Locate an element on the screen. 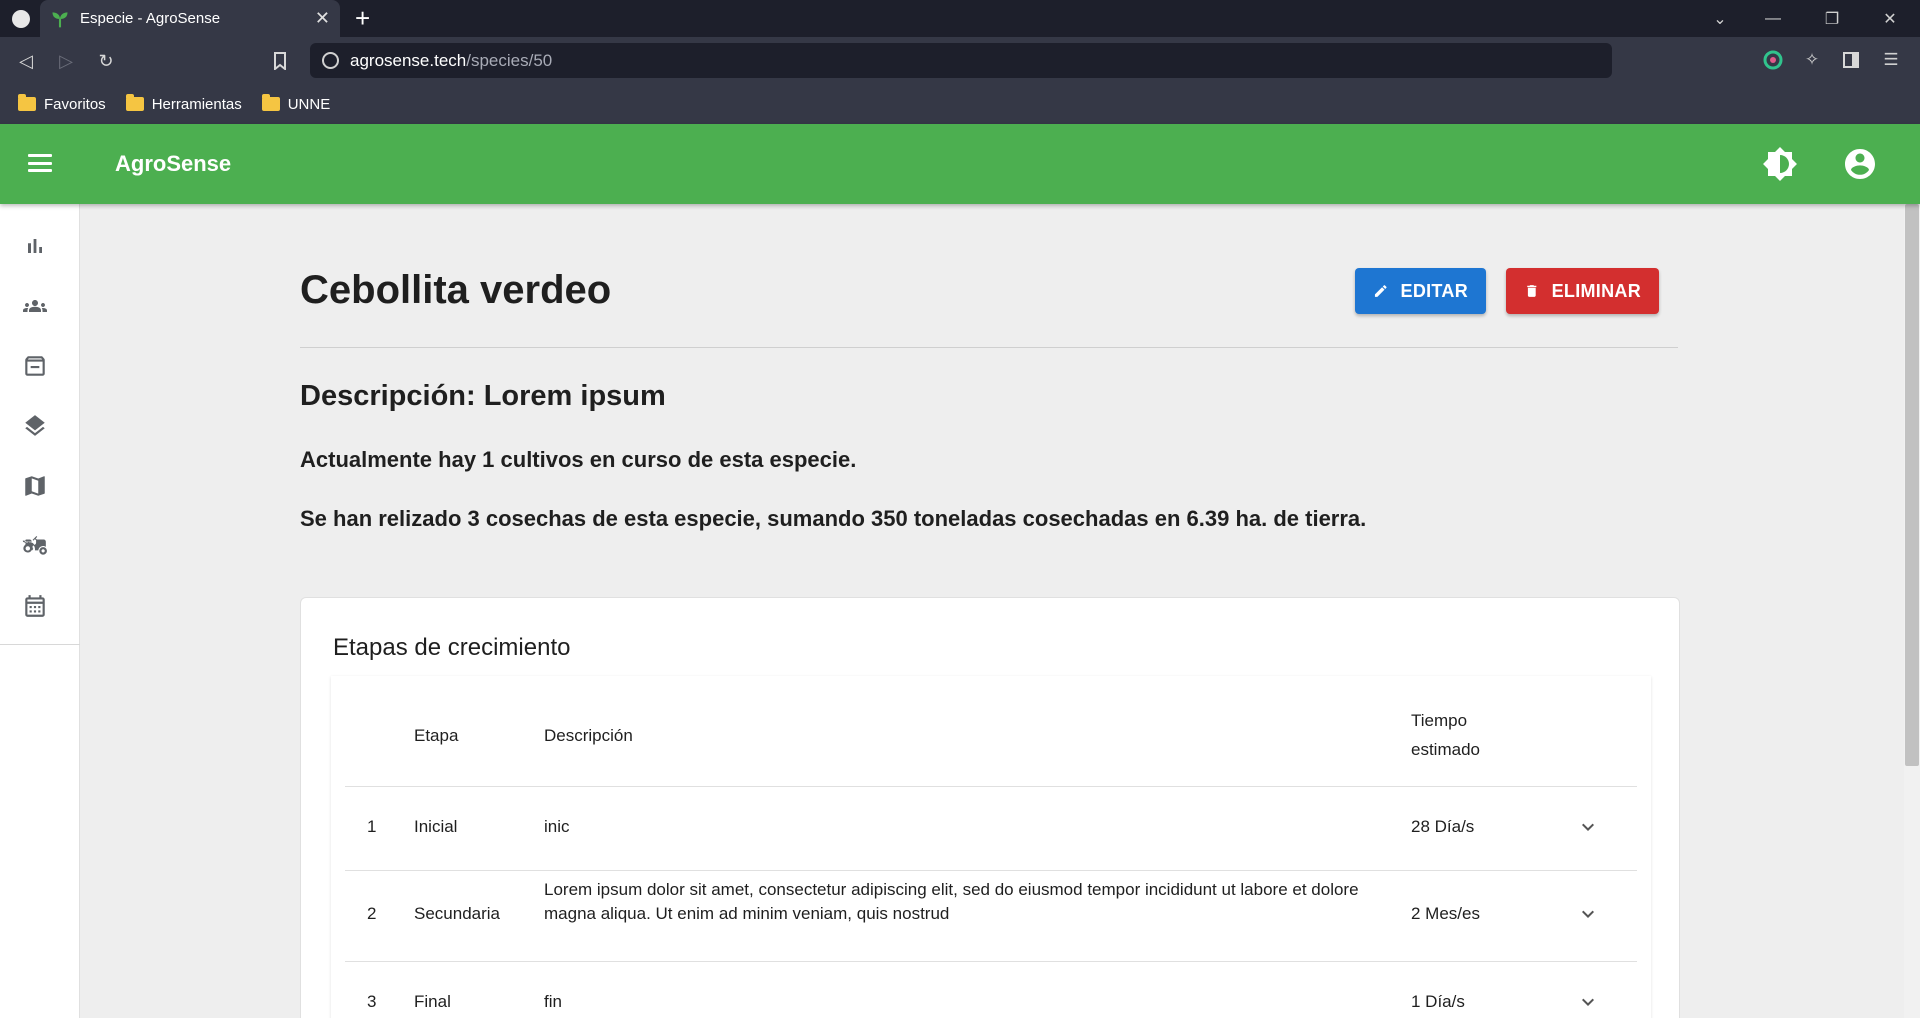 This screenshot has width=1920, height=1018. bar-chart-icon is located at coordinates (35, 246).